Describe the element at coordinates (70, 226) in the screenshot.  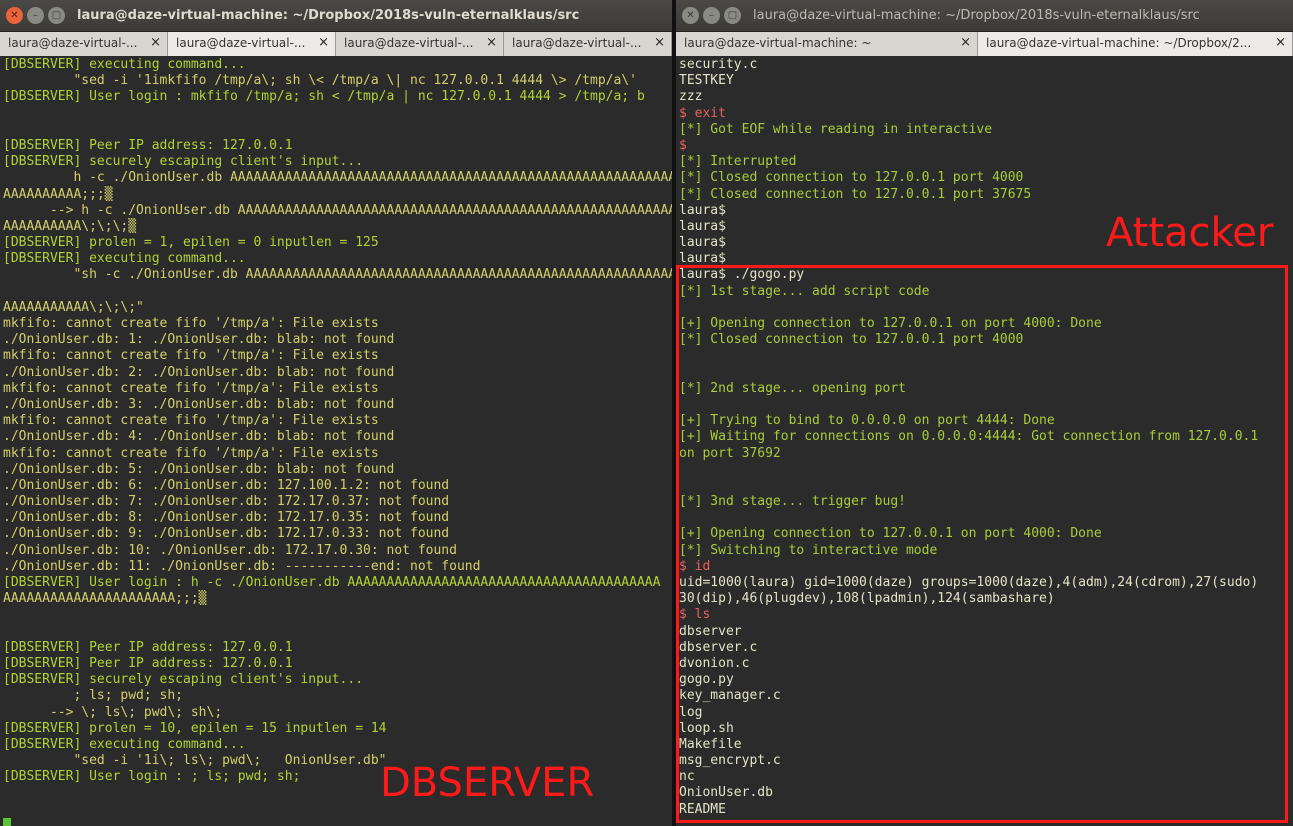
I see `terminal-line: AAAAAAAAAA\;\;\;▒` at that location.